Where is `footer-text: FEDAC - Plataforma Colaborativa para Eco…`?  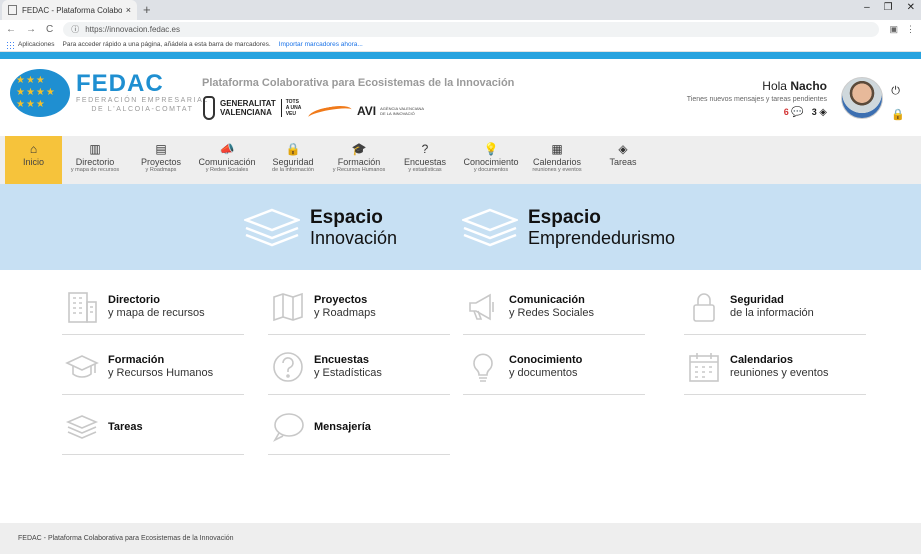 footer-text: FEDAC - Plataforma Colaborativa para Eco… is located at coordinates (126, 538).